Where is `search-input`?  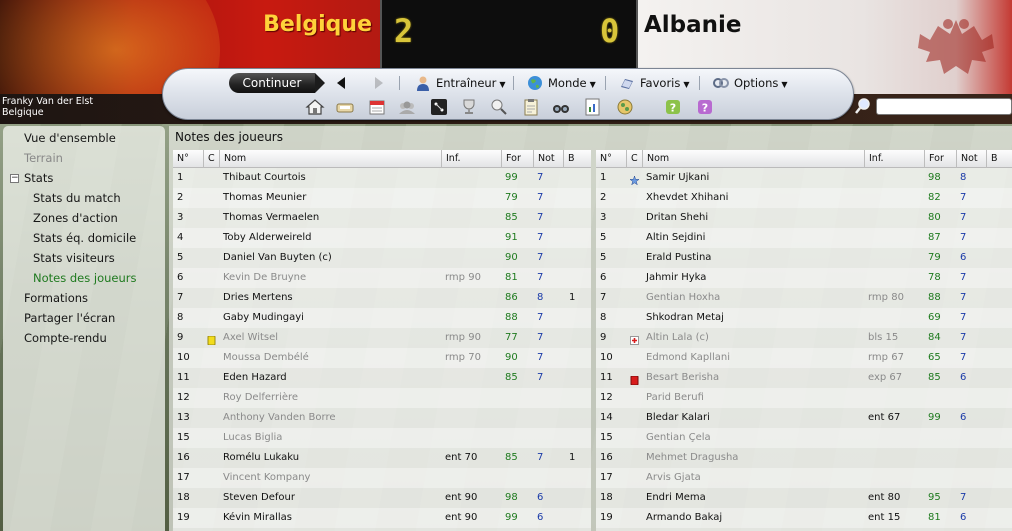
search-input is located at coordinates (944, 106).